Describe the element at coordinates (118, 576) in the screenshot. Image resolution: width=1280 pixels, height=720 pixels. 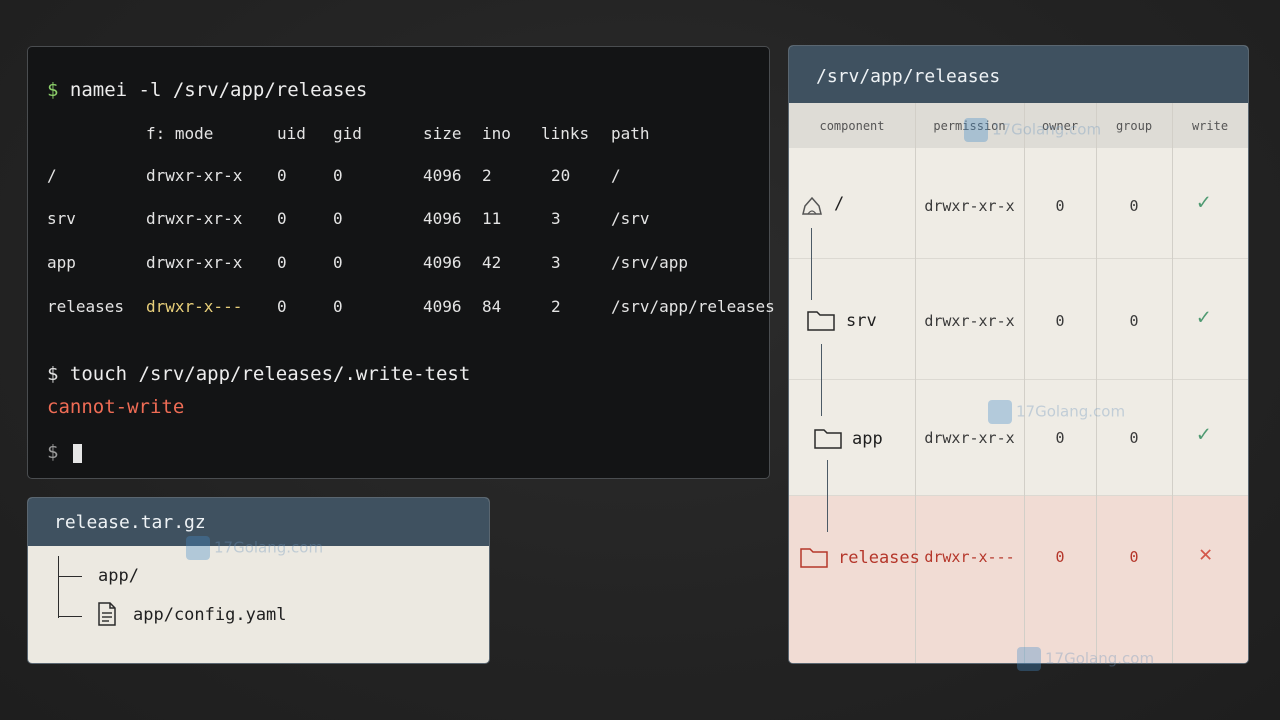
I see `archive-item-folder: app/` at that location.